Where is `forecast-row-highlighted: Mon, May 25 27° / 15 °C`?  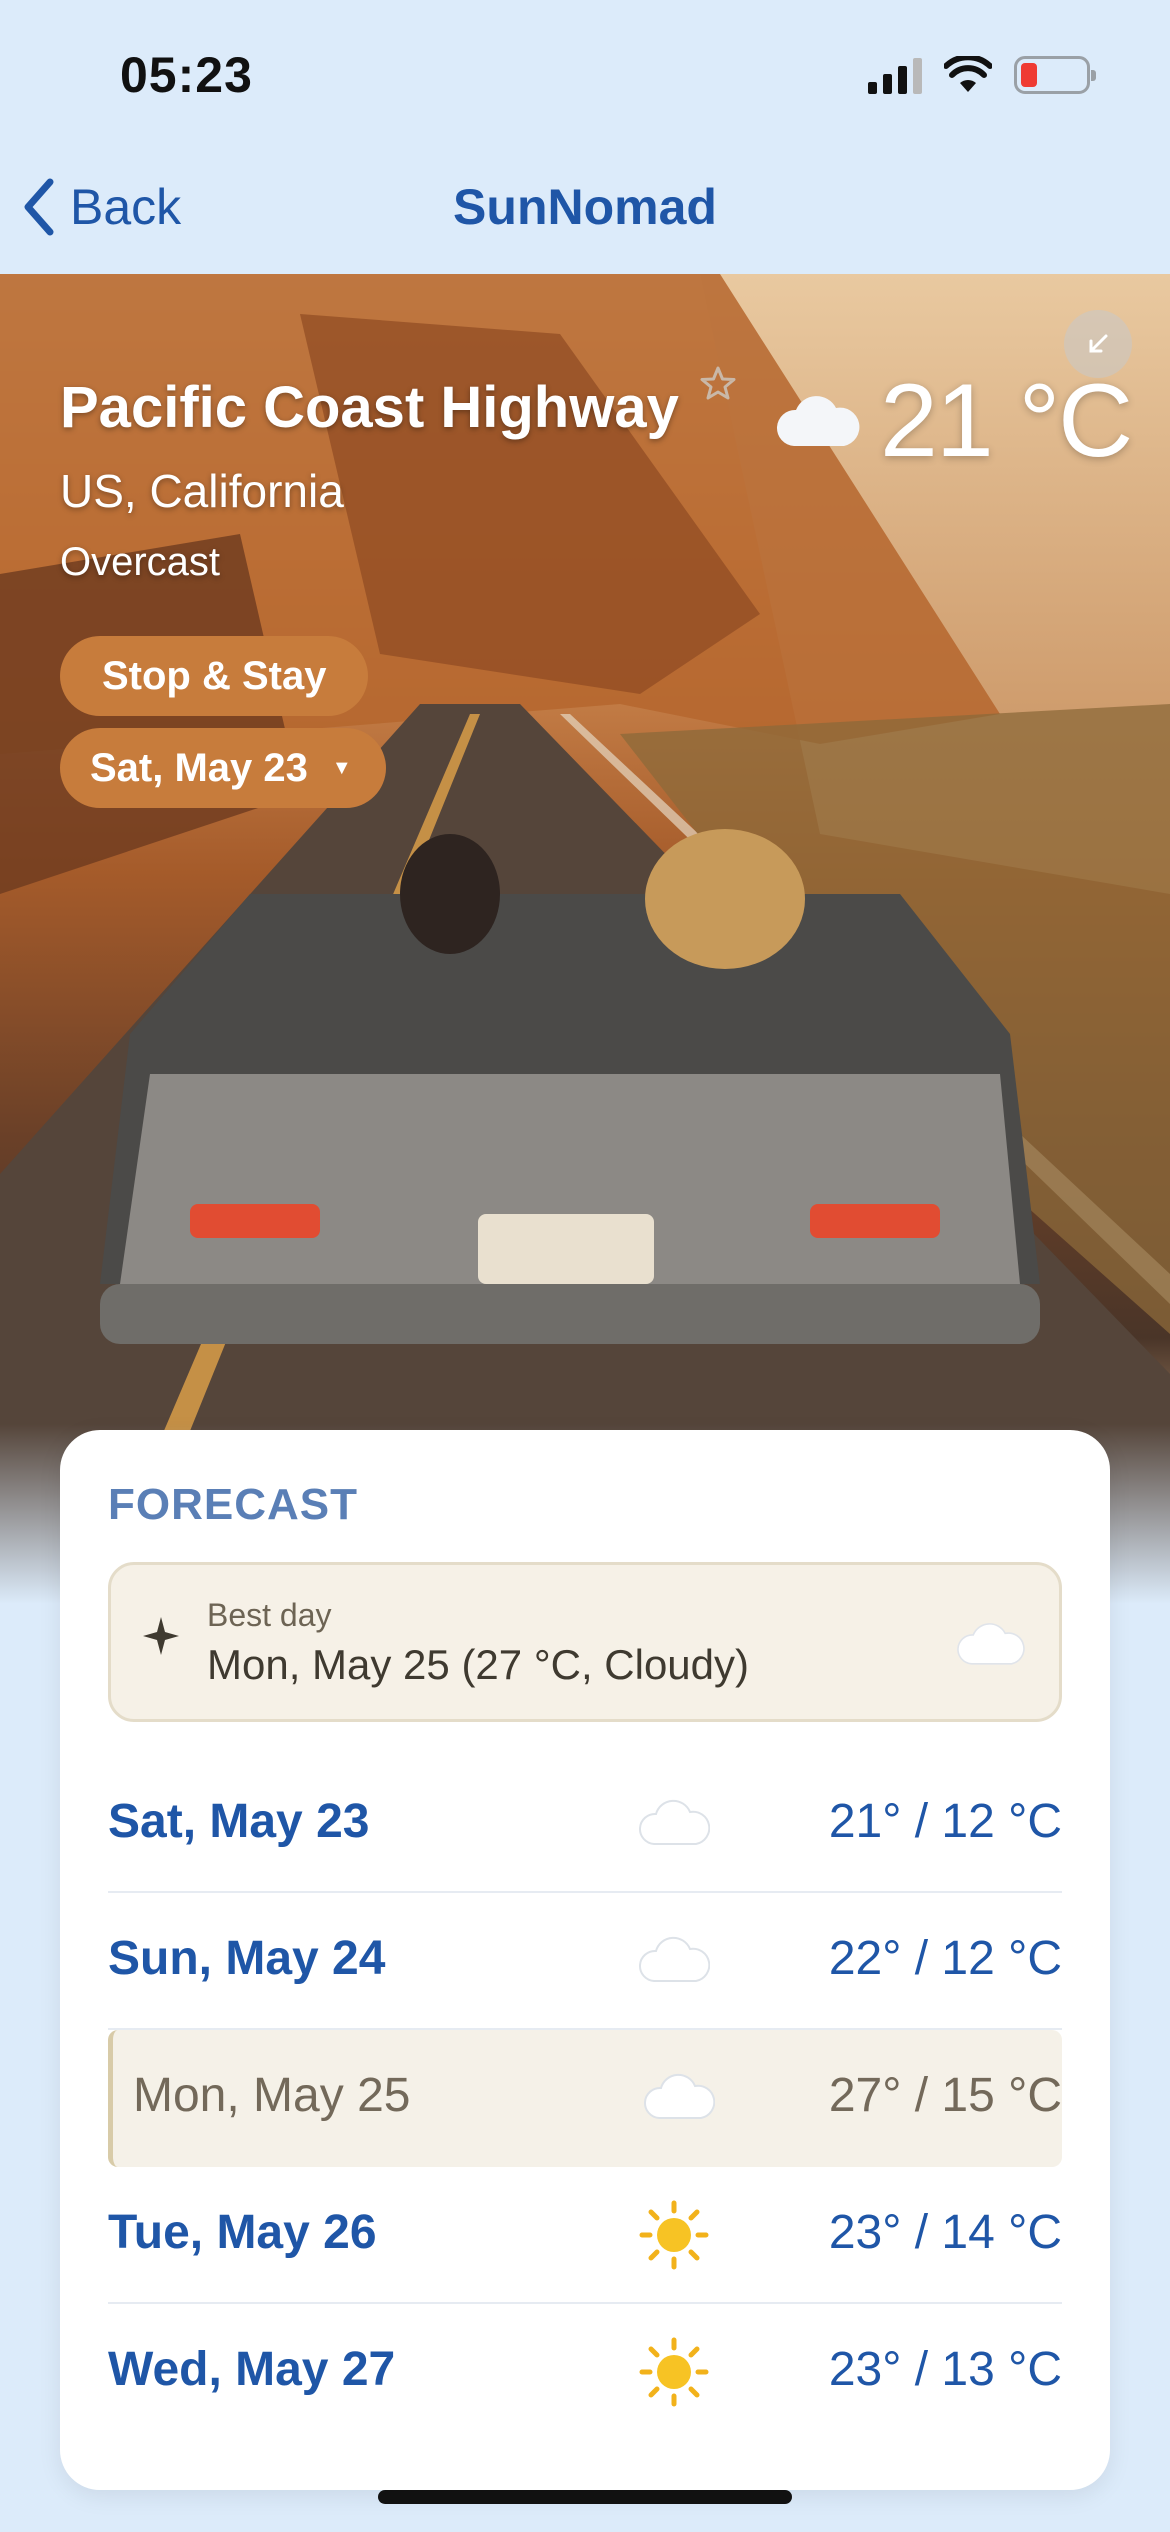
forecast-row-highlighted: Mon, May 25 27° / 15 °C is located at coordinates (585, 2098).